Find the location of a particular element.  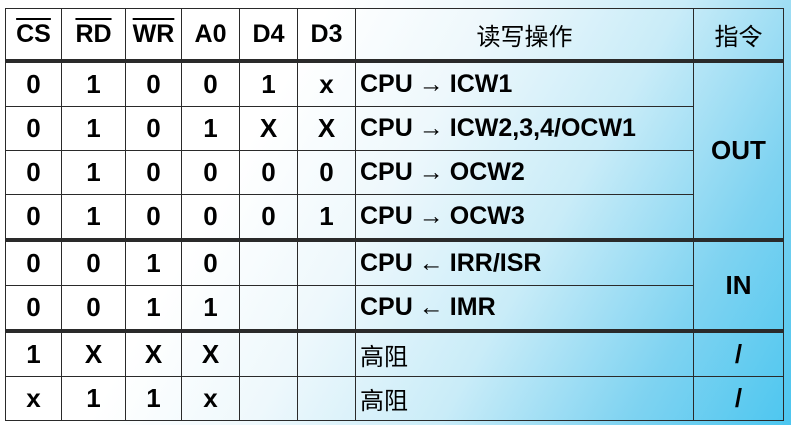

cell-operation: CPU → OCW2 is located at coordinates (524, 172).